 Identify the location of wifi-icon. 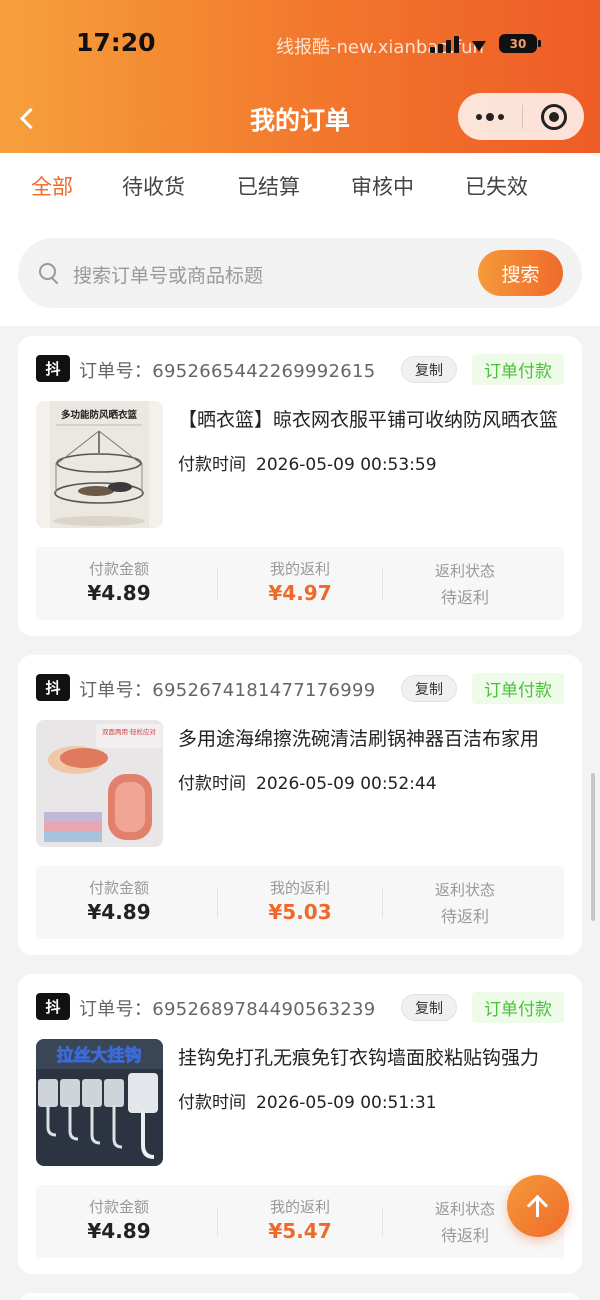
(479, 44).